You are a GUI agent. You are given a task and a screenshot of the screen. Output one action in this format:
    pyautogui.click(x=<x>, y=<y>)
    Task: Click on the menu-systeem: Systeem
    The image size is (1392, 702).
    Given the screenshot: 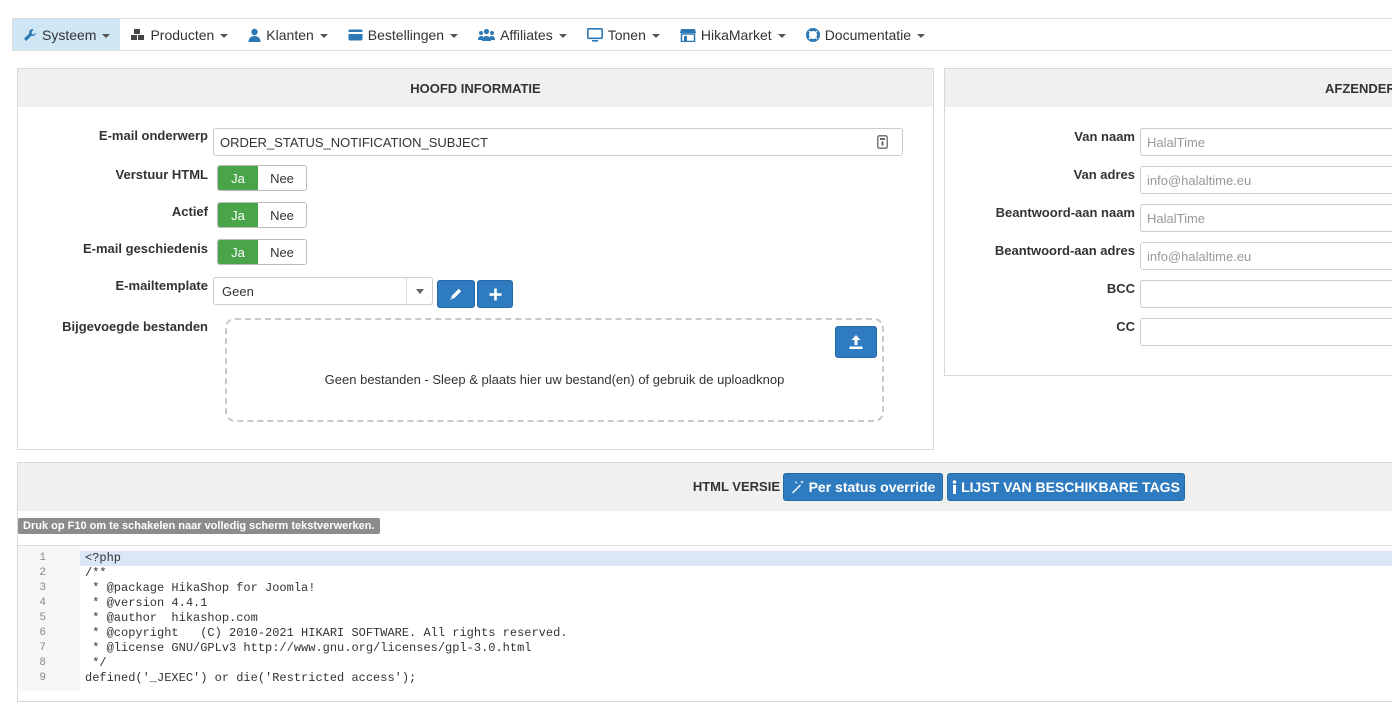 What is the action you would take?
    pyautogui.click(x=67, y=34)
    